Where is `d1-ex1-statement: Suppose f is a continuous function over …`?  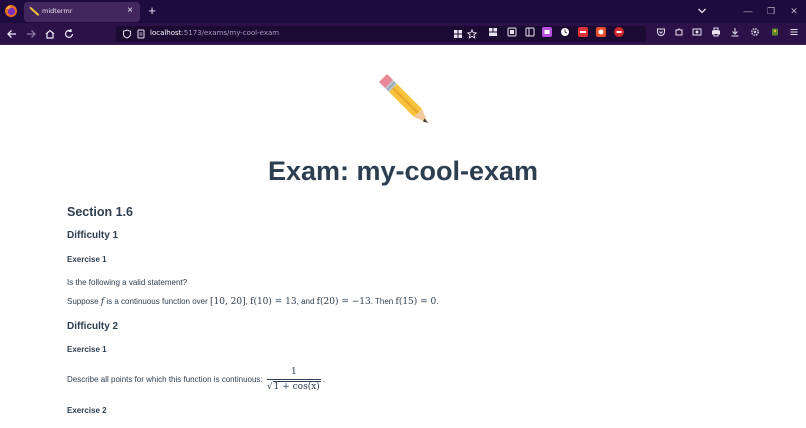 d1-ex1-statement: Suppose f is a continuous function over … is located at coordinates (253, 302).